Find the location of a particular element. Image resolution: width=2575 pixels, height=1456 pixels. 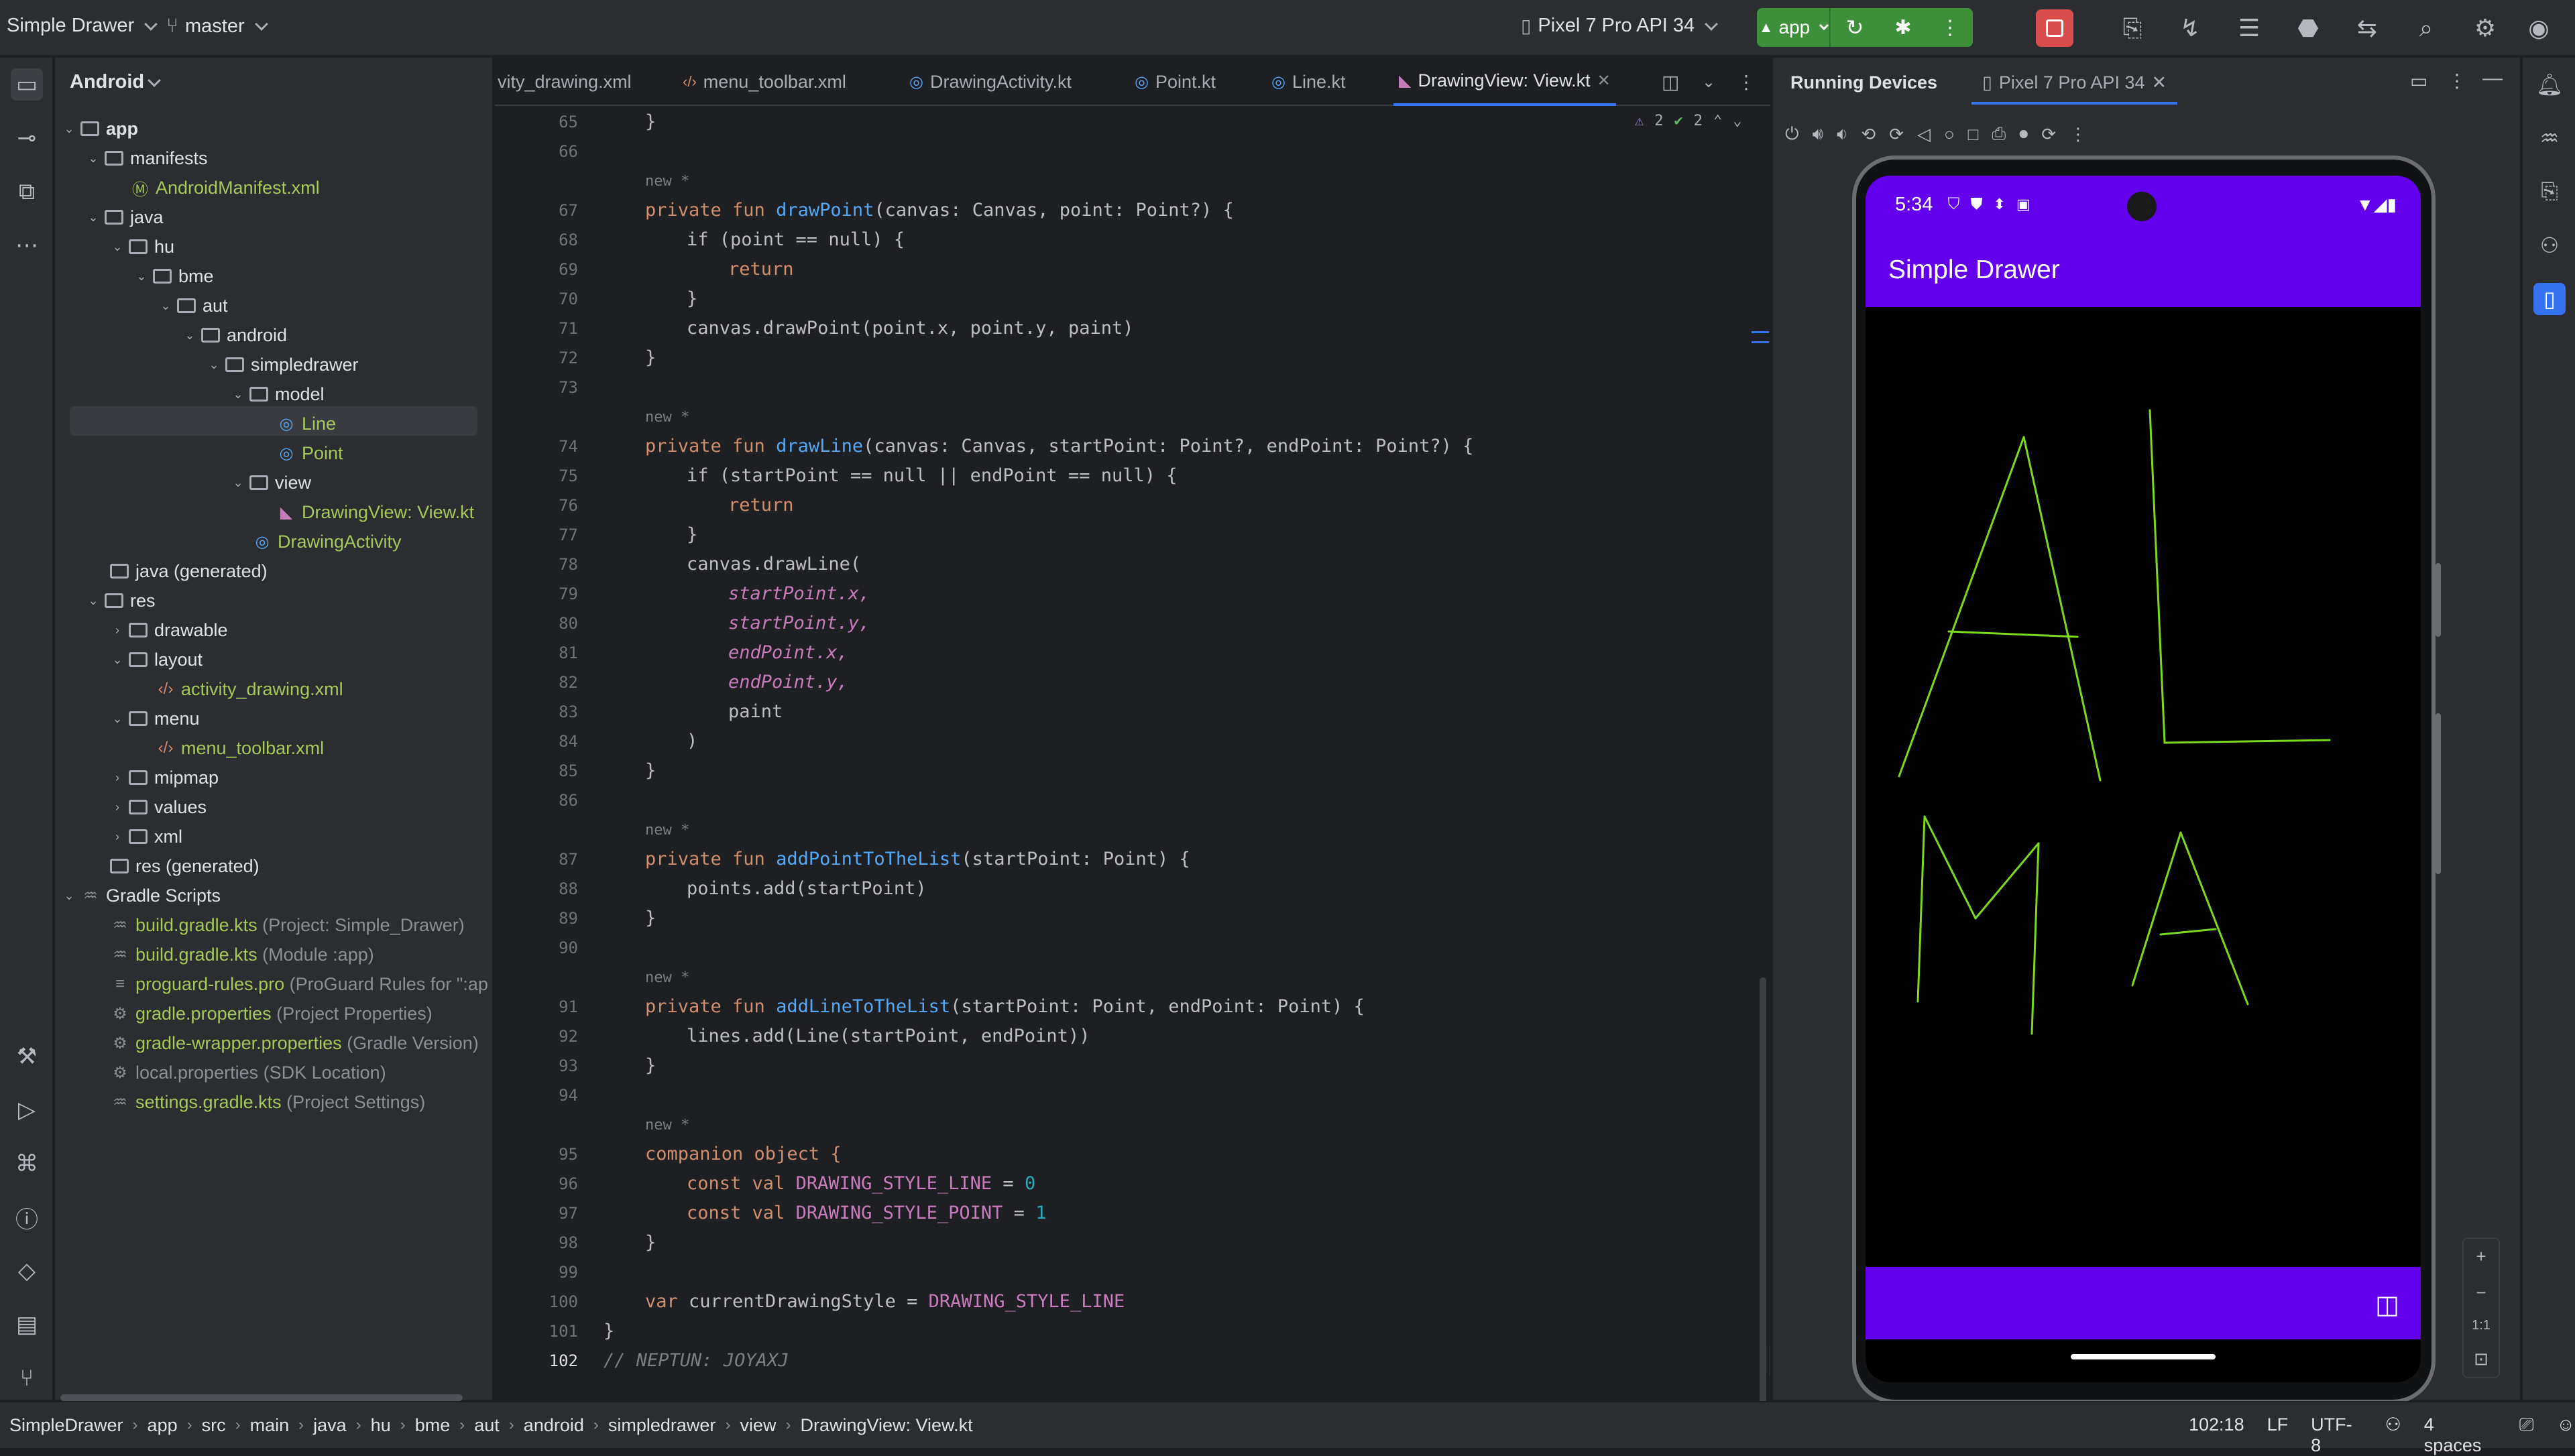

tree-item-line: ◎ Line is located at coordinates (306, 423).